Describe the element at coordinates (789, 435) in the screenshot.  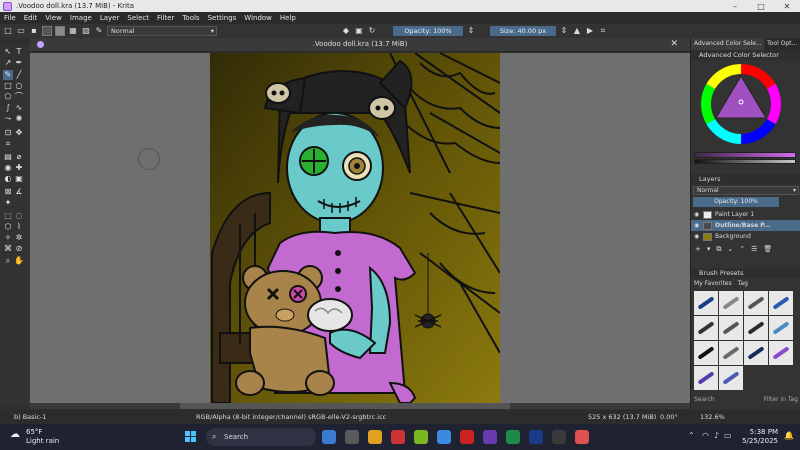
I see `notification-bell-icon: 🔔` at that location.